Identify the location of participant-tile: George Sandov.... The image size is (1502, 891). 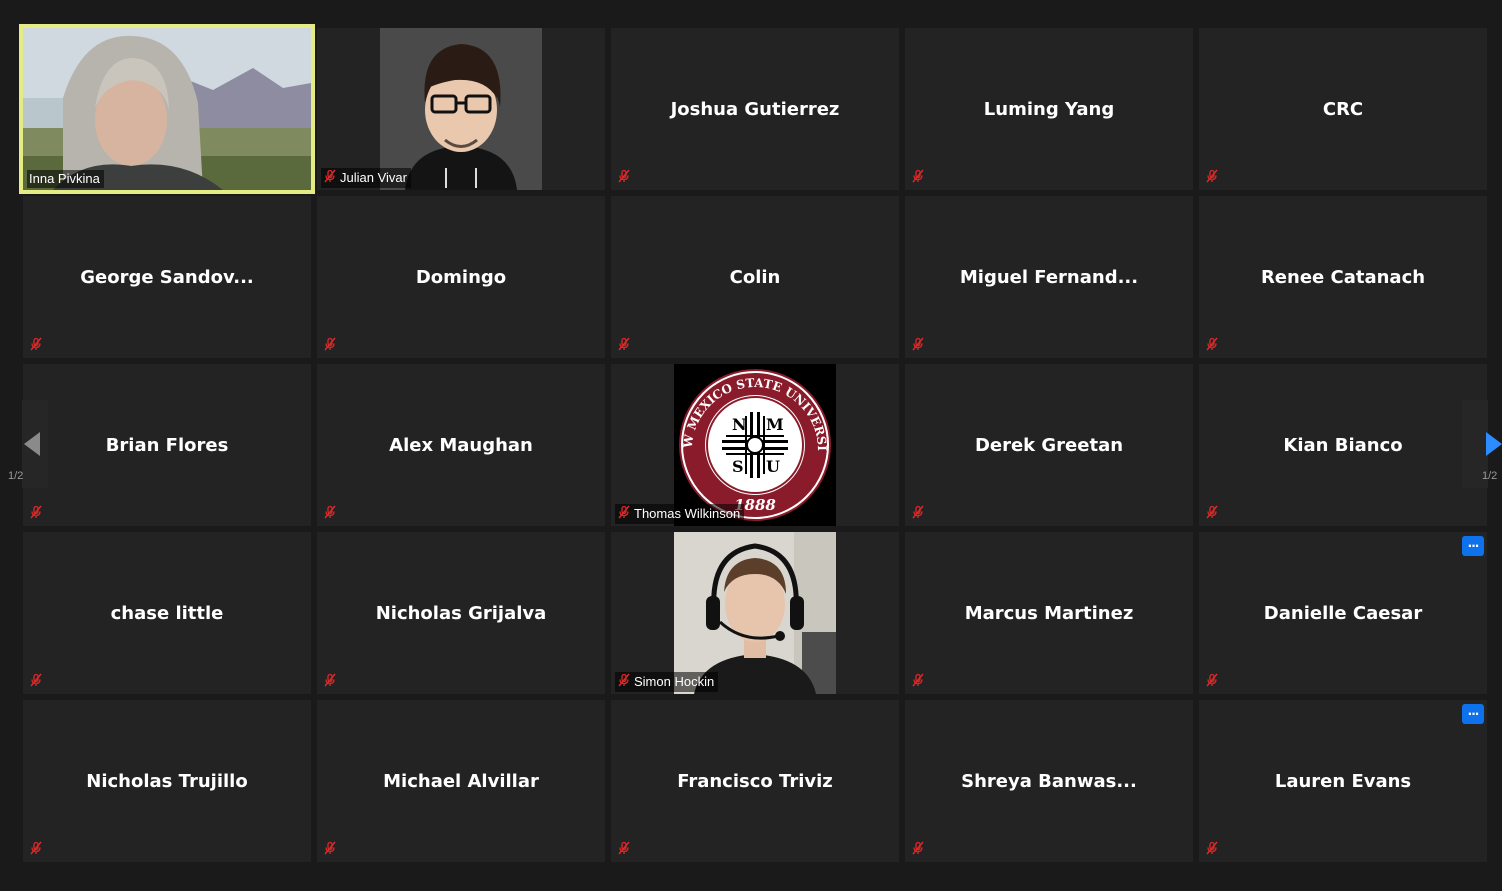
(167, 277).